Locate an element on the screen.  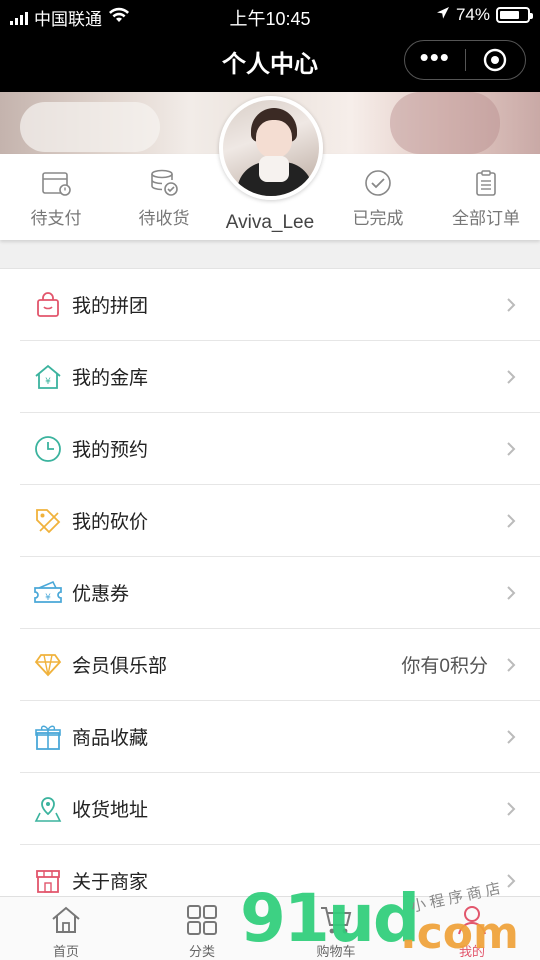
tab-mine: 我的 is located at coordinates (472, 931).